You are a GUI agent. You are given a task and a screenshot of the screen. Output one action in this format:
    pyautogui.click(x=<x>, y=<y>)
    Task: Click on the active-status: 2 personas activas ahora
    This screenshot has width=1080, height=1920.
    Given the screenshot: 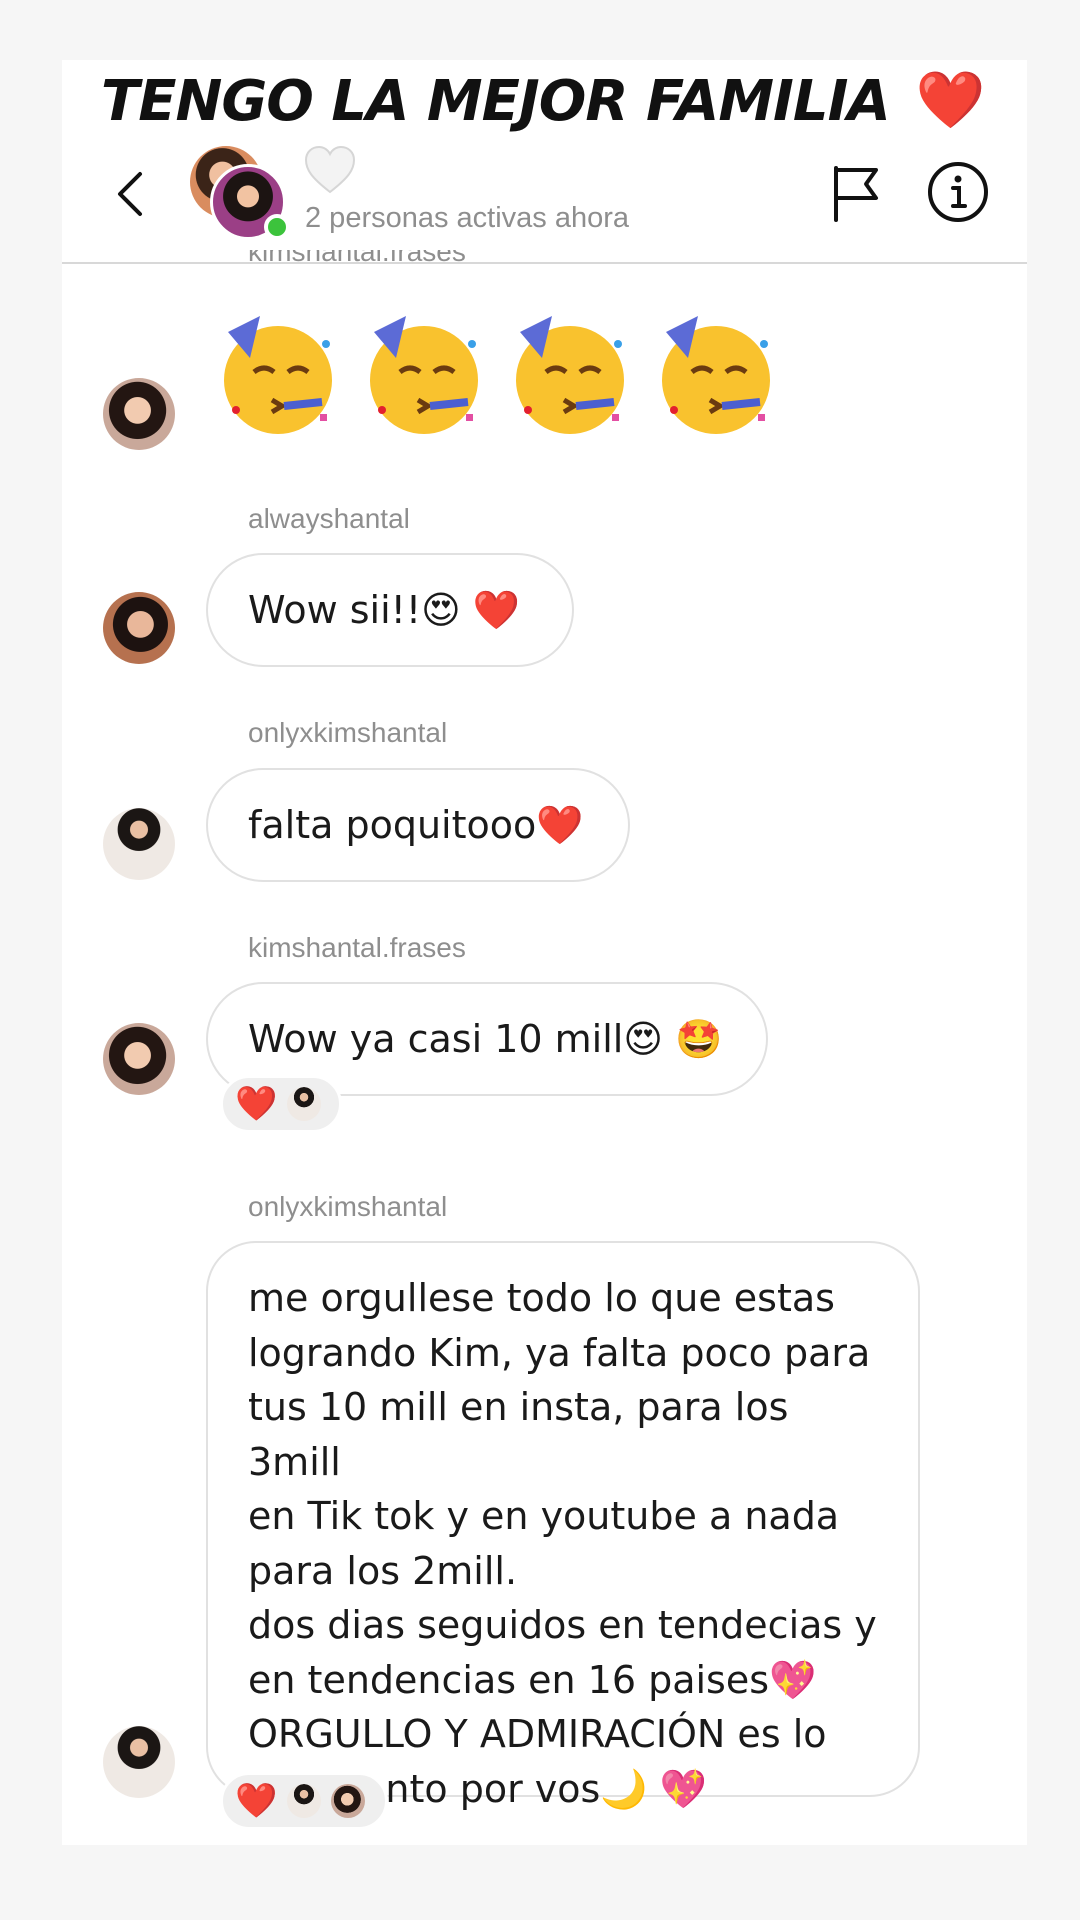 What is the action you would take?
    pyautogui.click(x=467, y=218)
    